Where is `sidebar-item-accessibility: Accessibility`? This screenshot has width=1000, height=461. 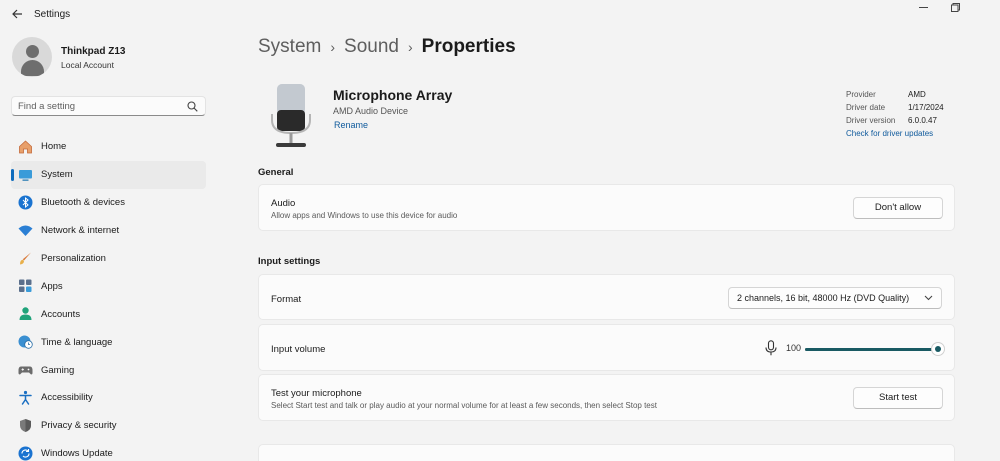
sidebar-item-accessibility: Accessibility is located at coordinates (108, 398).